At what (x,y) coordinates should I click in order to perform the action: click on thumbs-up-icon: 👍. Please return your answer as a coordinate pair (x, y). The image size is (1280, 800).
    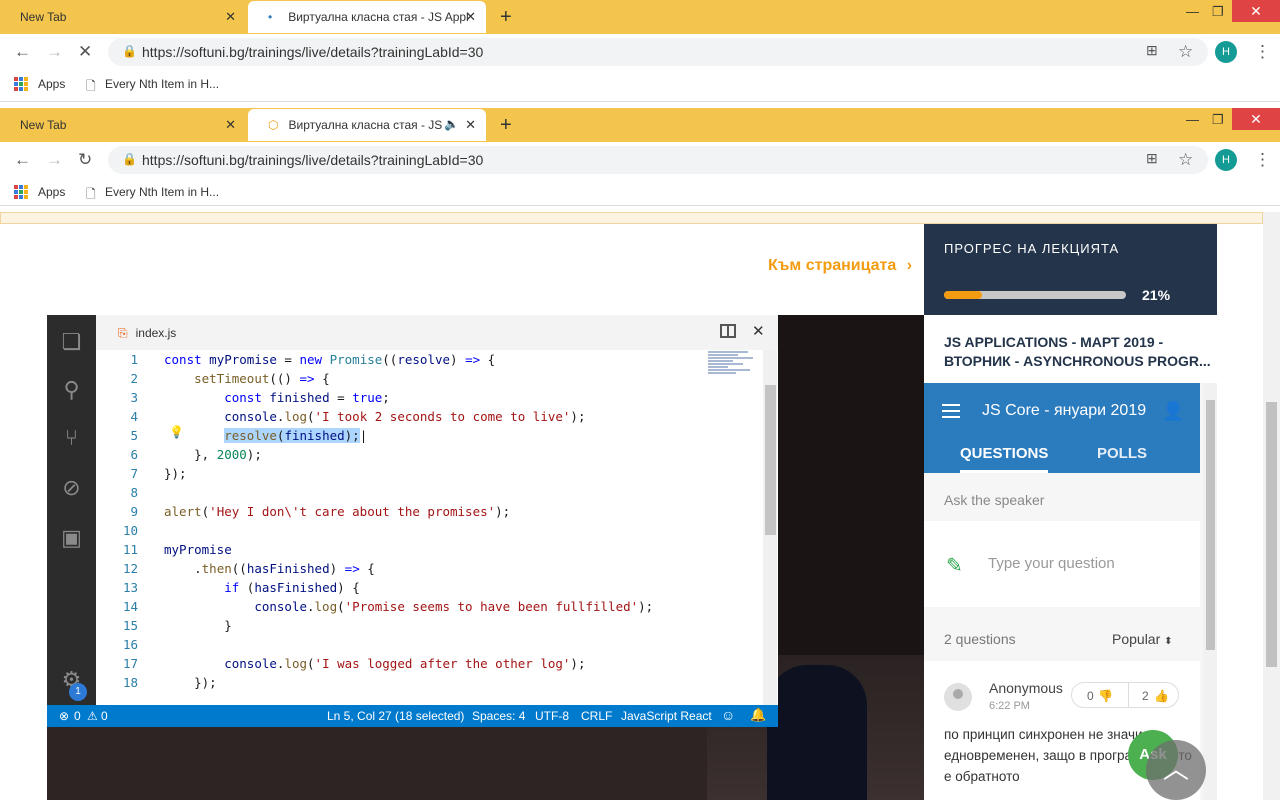
    Looking at the image, I should click on (1161, 696).